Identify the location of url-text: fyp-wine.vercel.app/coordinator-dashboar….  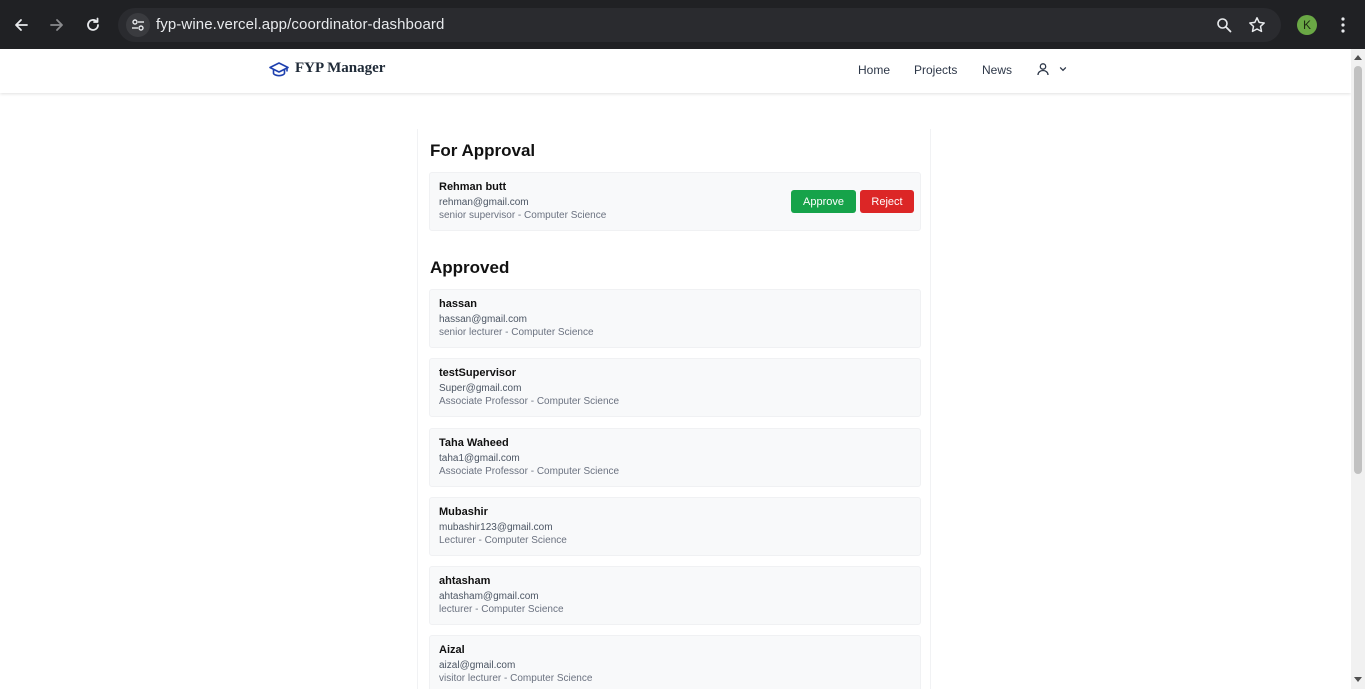
(300, 24).